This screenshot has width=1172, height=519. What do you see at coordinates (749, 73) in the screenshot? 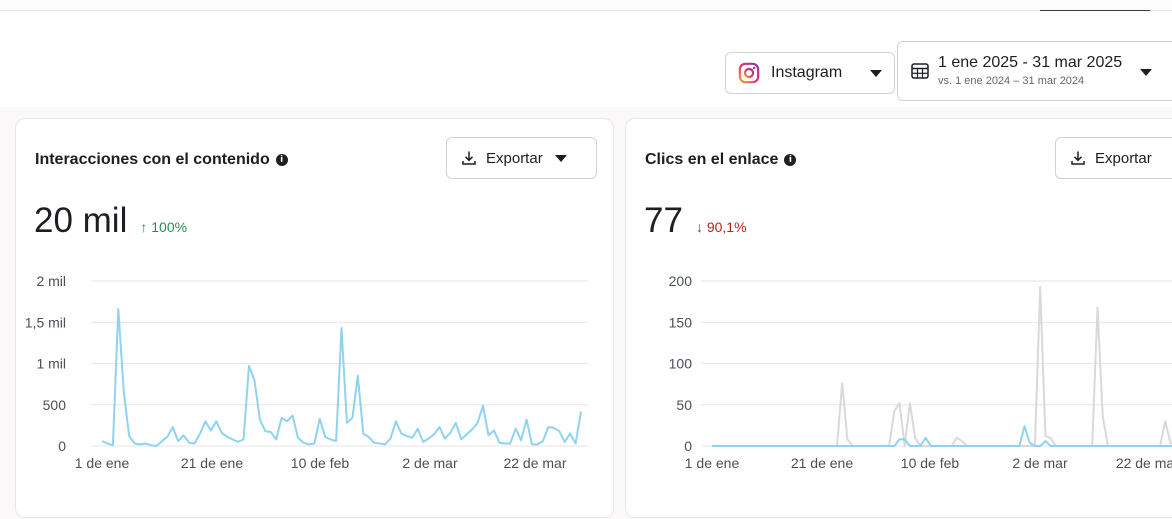
I see `instagram-icon` at bounding box center [749, 73].